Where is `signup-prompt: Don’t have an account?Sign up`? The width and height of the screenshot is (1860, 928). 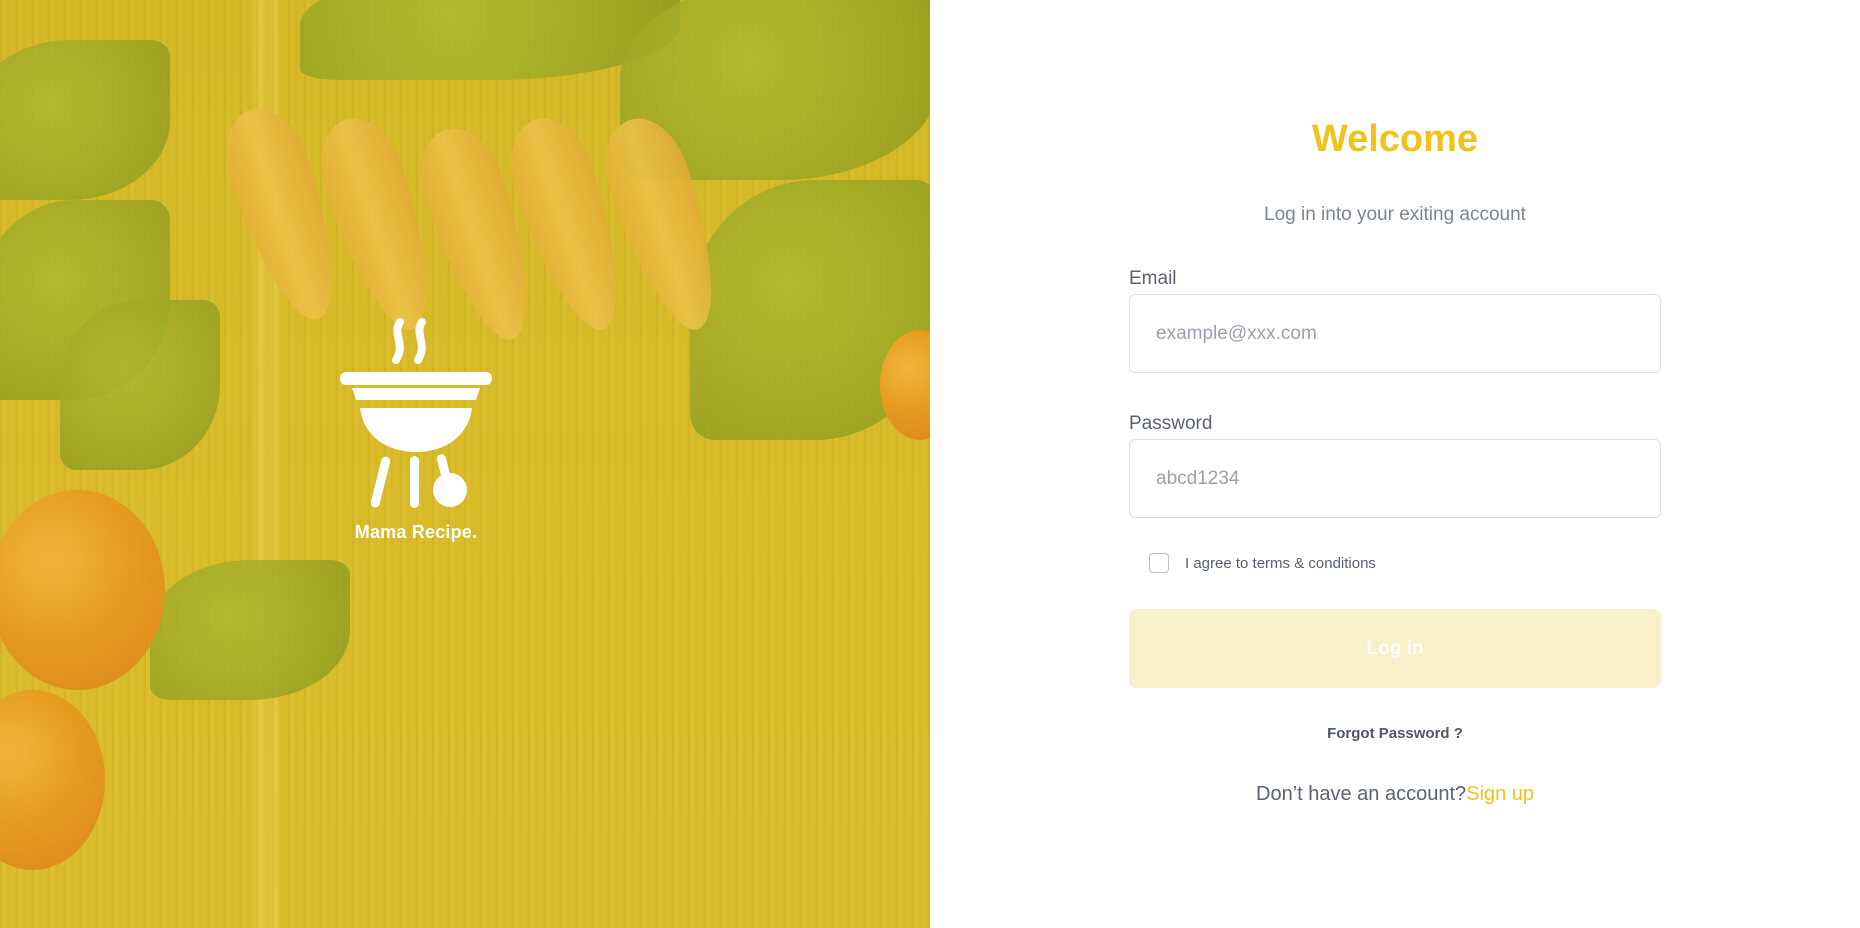 signup-prompt: Don’t have an account?Sign up is located at coordinates (1395, 794).